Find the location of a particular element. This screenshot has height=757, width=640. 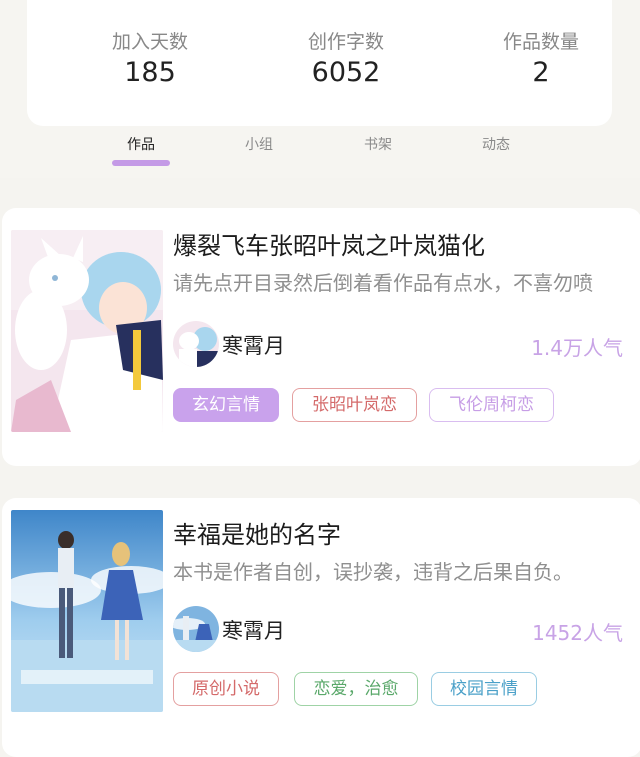

tag-chip: 张昭叶岚恋 is located at coordinates (354, 405).